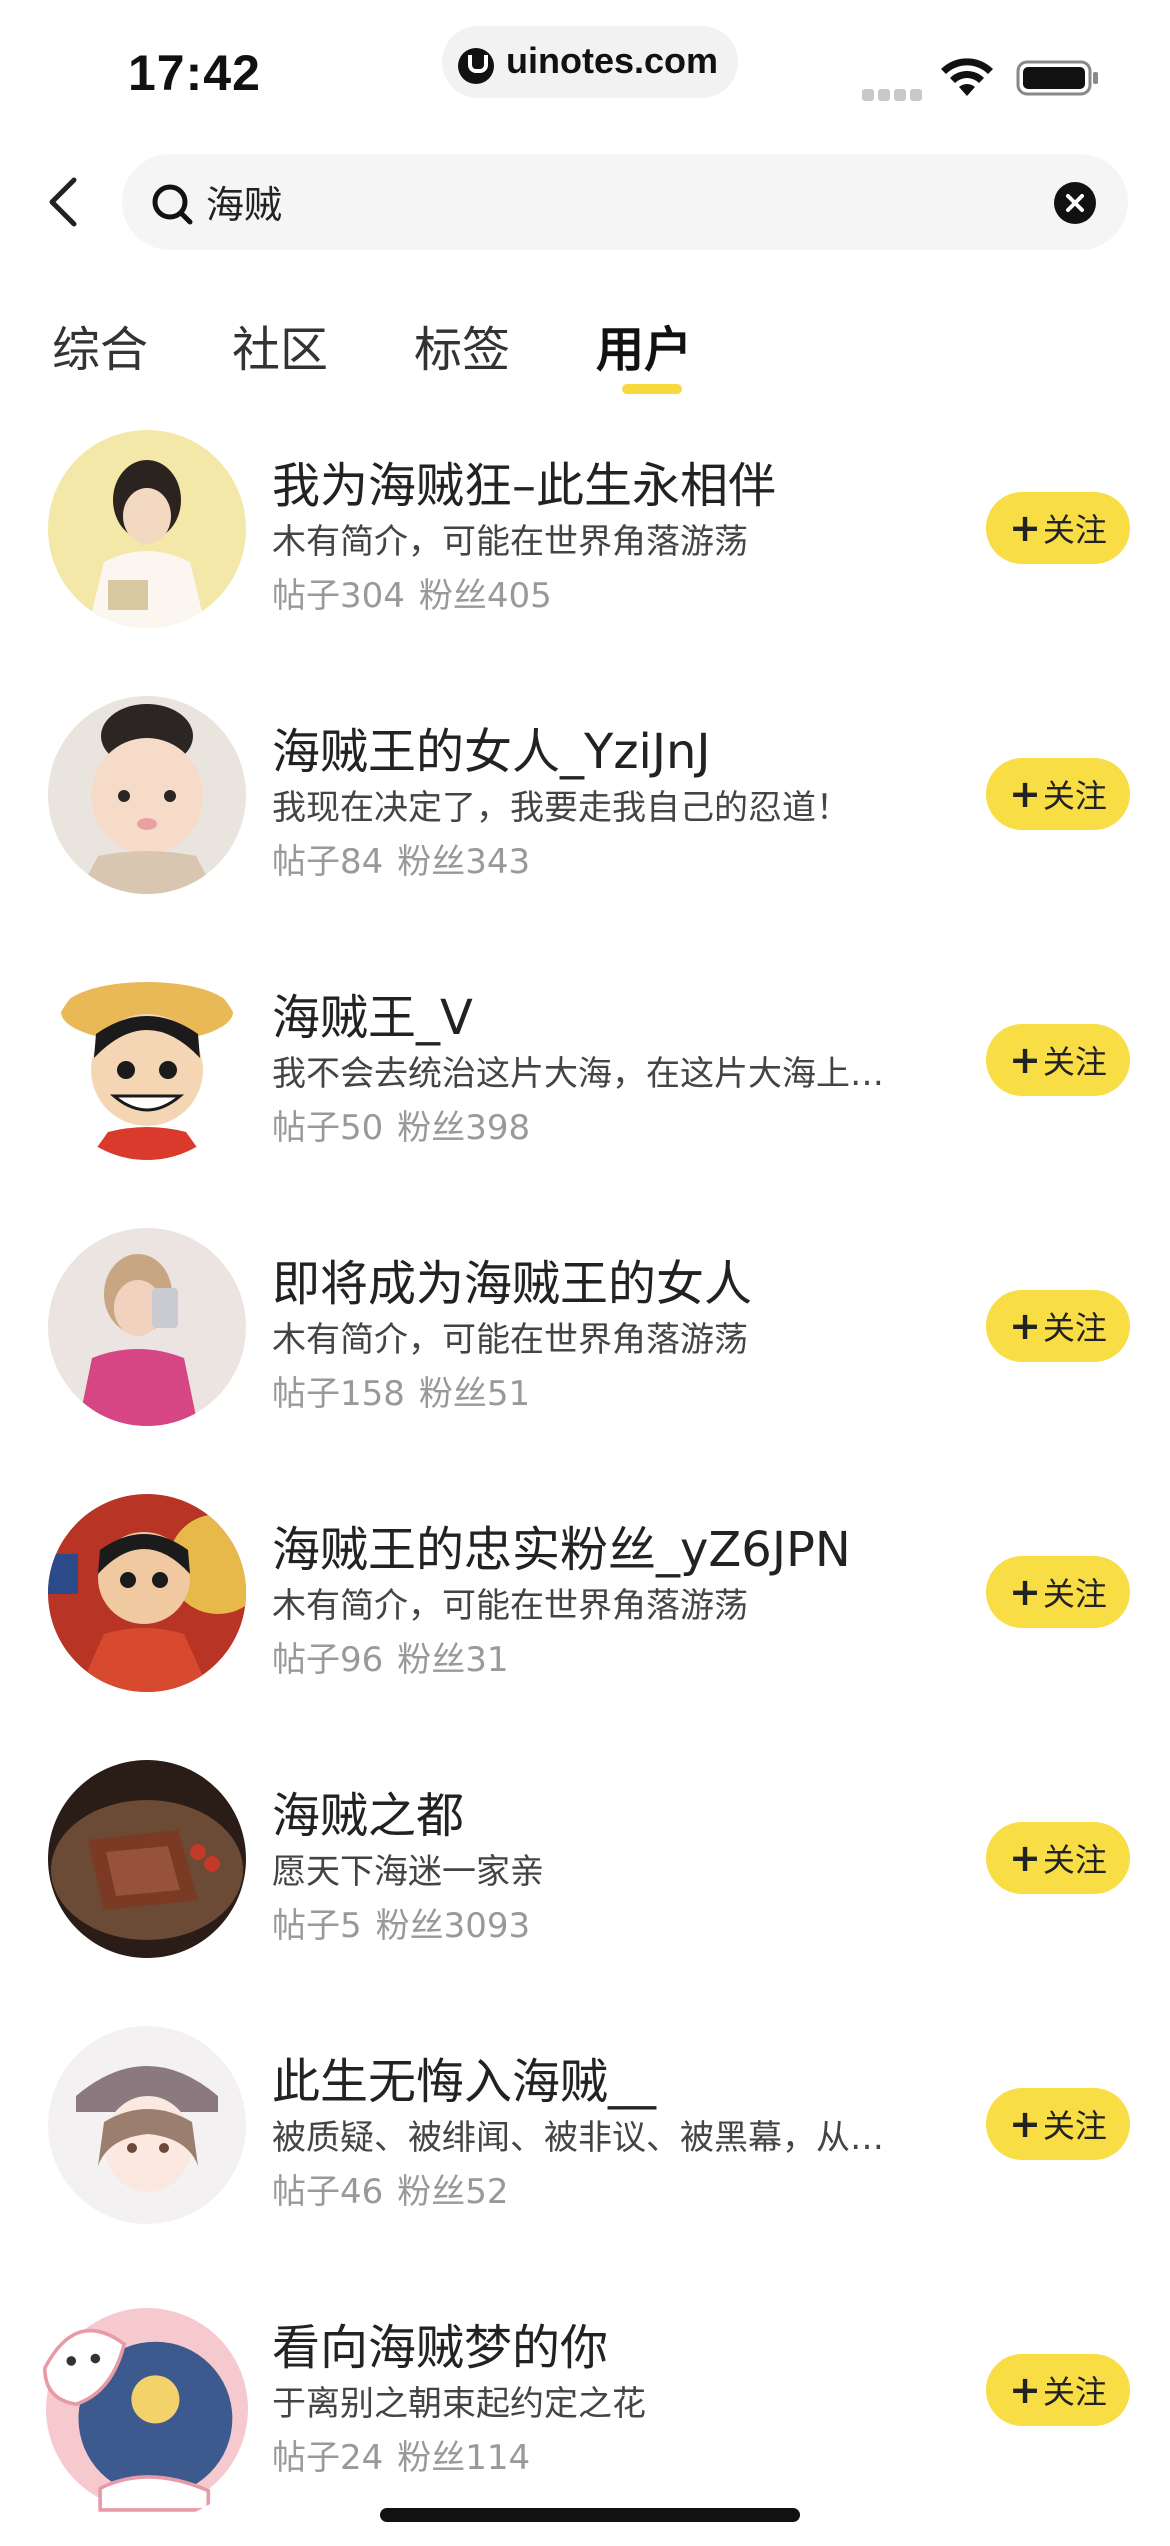  I want to click on fan-count: 粉丝31, so click(453, 1660).